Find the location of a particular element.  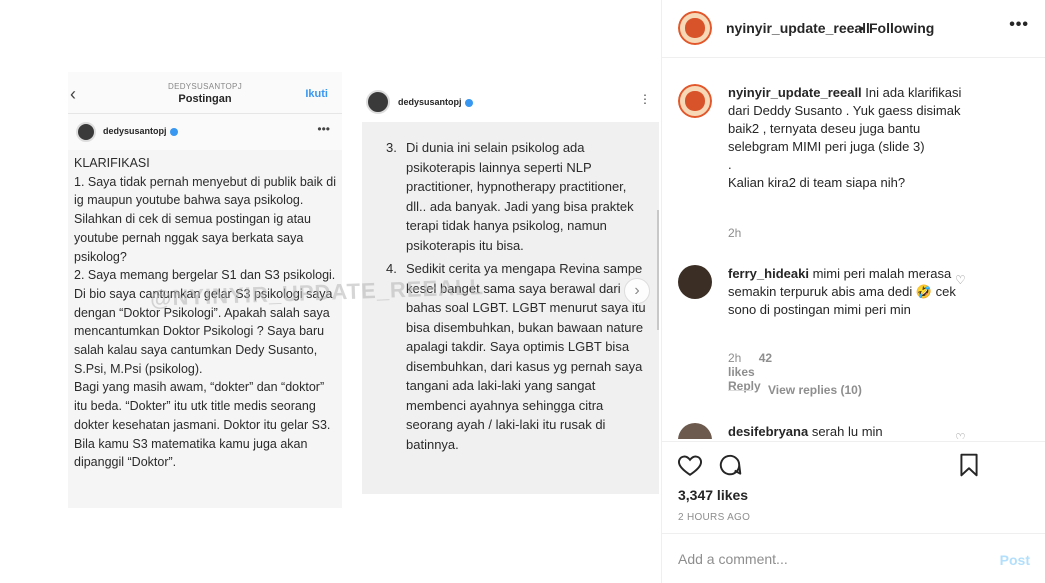

caption-time: 2h is located at coordinates (735, 233).